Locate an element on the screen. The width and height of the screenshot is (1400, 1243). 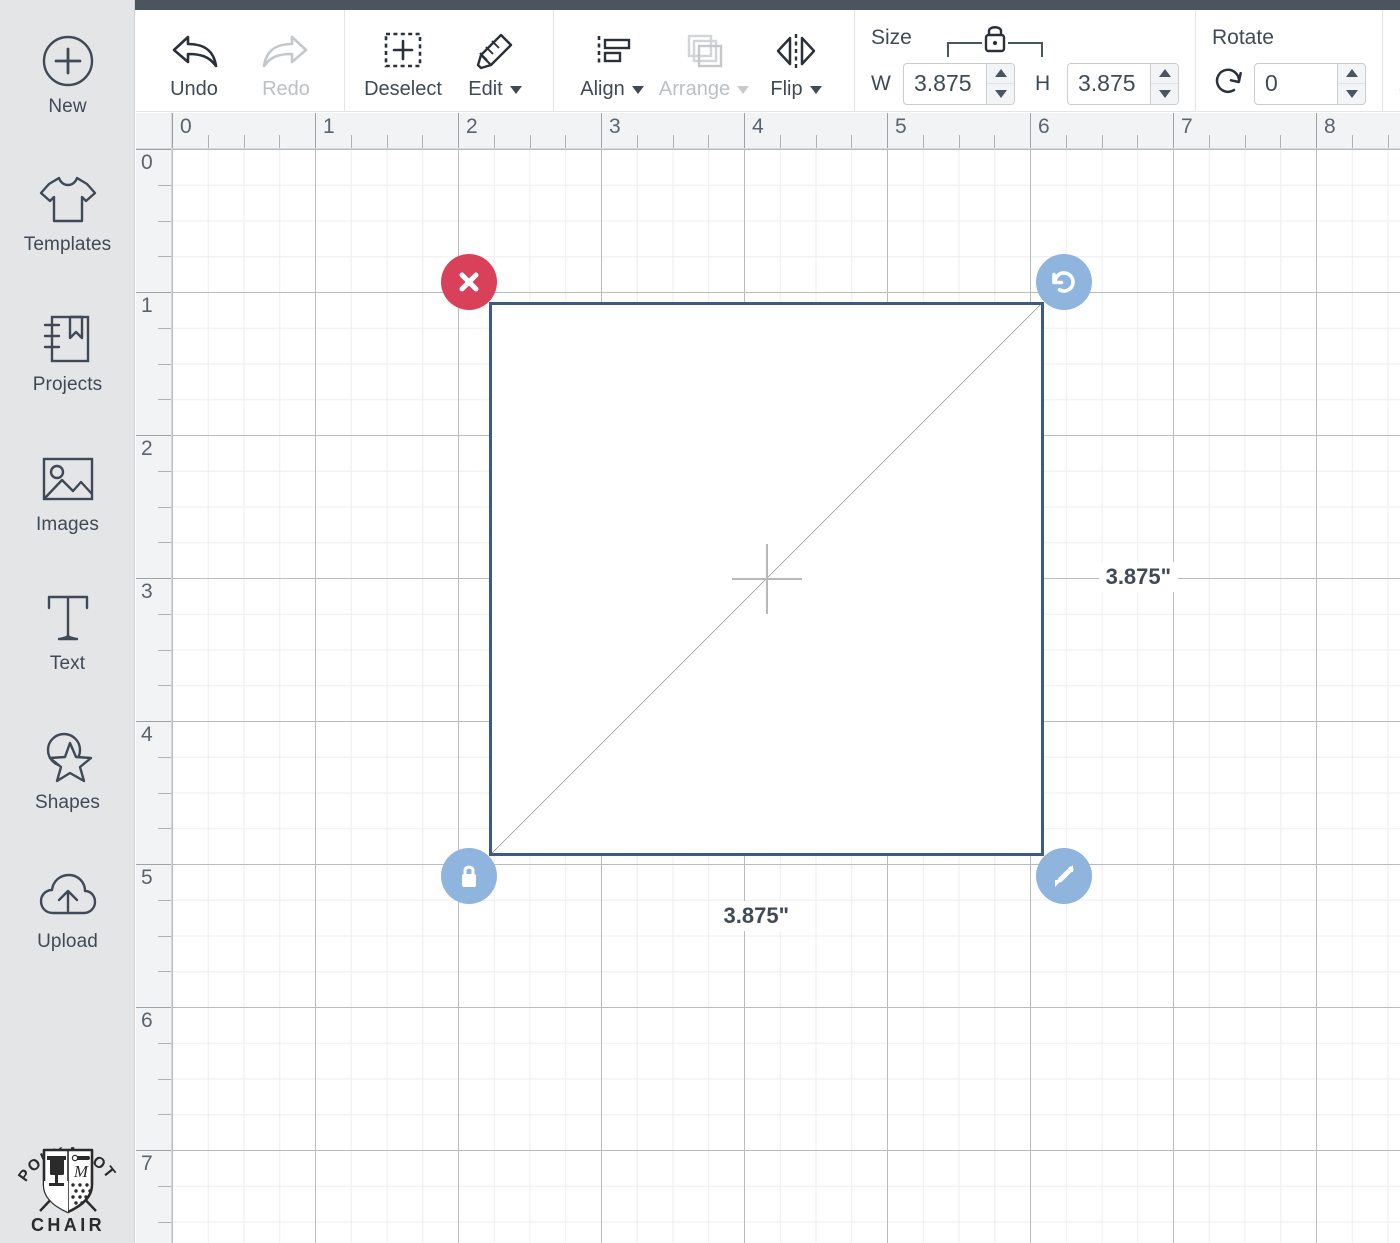
toolbar-group-position: P X is located at coordinates (1391, 60).